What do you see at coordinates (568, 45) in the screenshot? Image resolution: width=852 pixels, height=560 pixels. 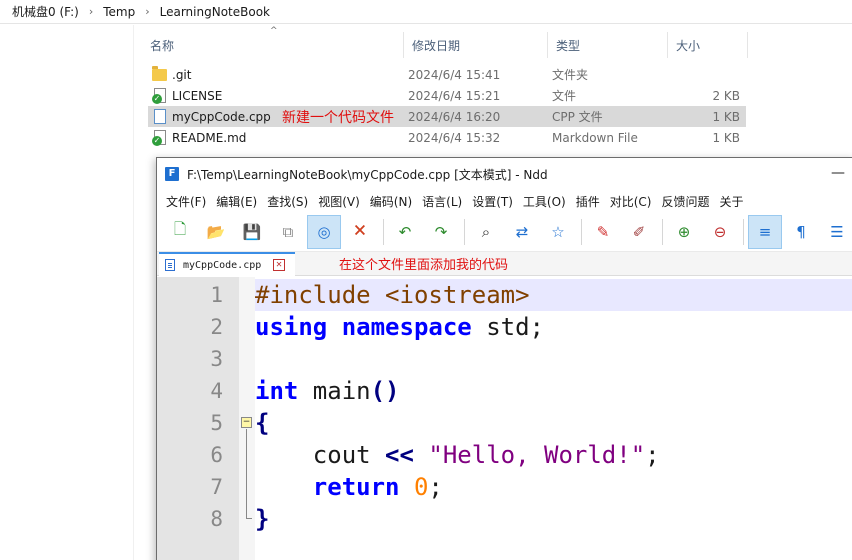 I see `column-header-type-label: 类型` at bounding box center [568, 45].